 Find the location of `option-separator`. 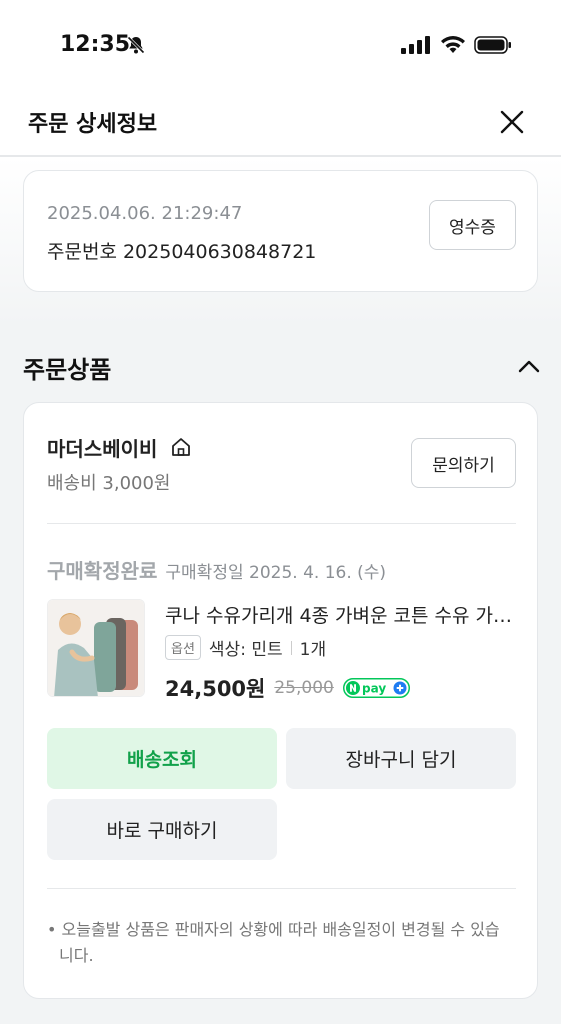

option-separator is located at coordinates (291, 647).